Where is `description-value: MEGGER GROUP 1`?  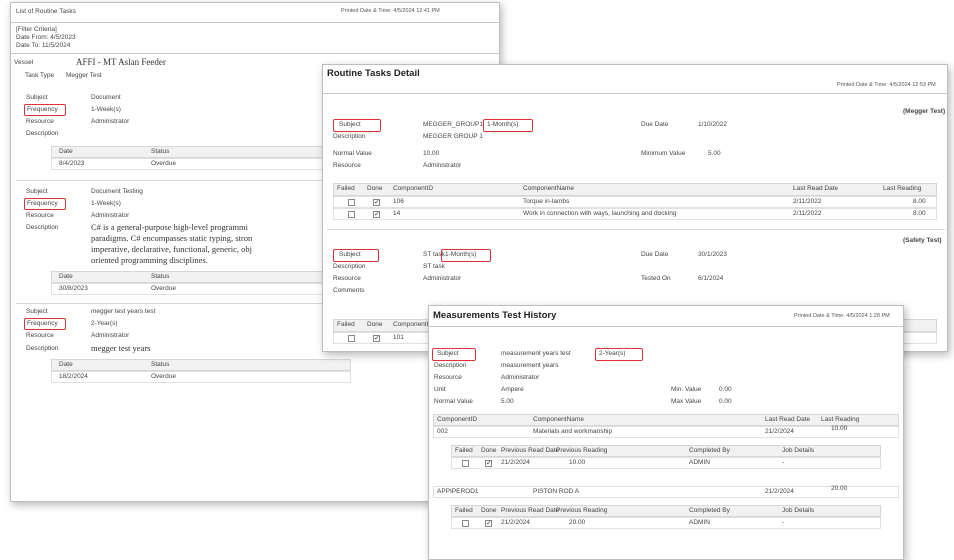 description-value: MEGGER GROUP 1 is located at coordinates (453, 136).